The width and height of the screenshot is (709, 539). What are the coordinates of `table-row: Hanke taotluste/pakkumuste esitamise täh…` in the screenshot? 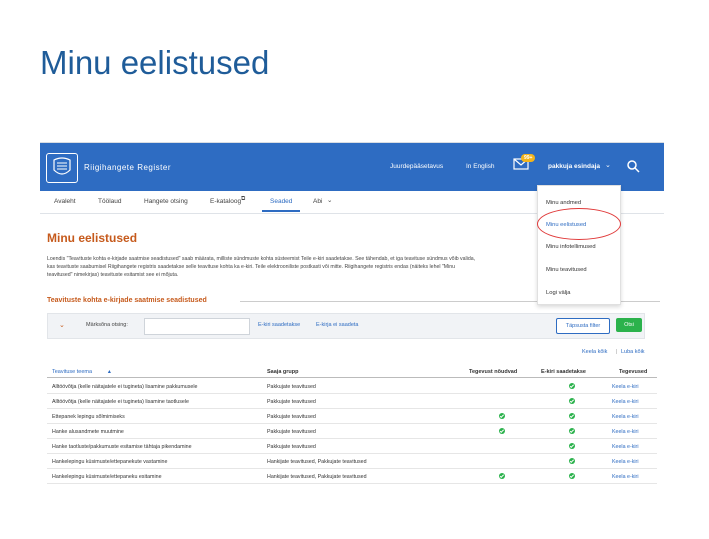 It's located at (352, 447).